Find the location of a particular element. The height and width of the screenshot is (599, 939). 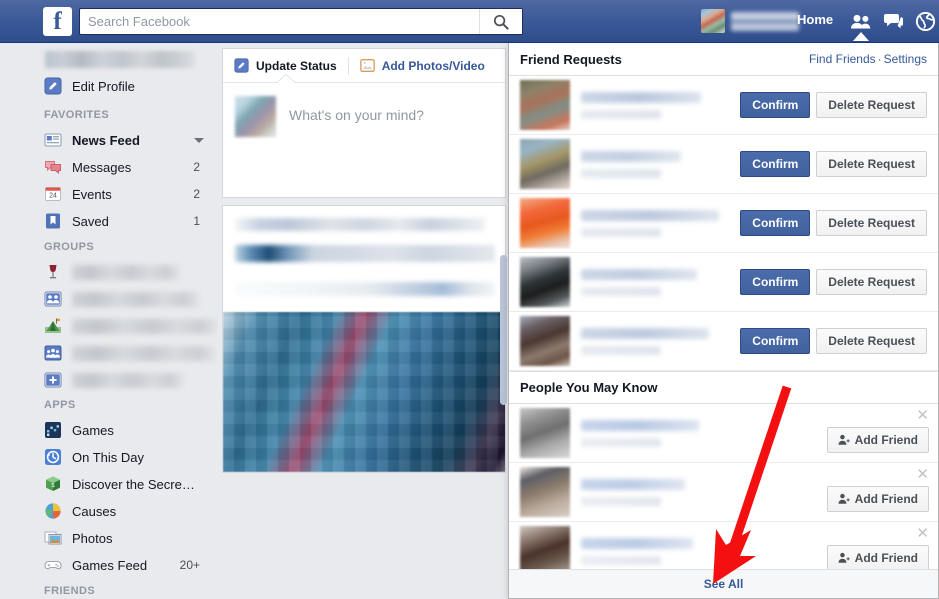

sidebar-games-feed-label: Games Feed is located at coordinates (110, 565).